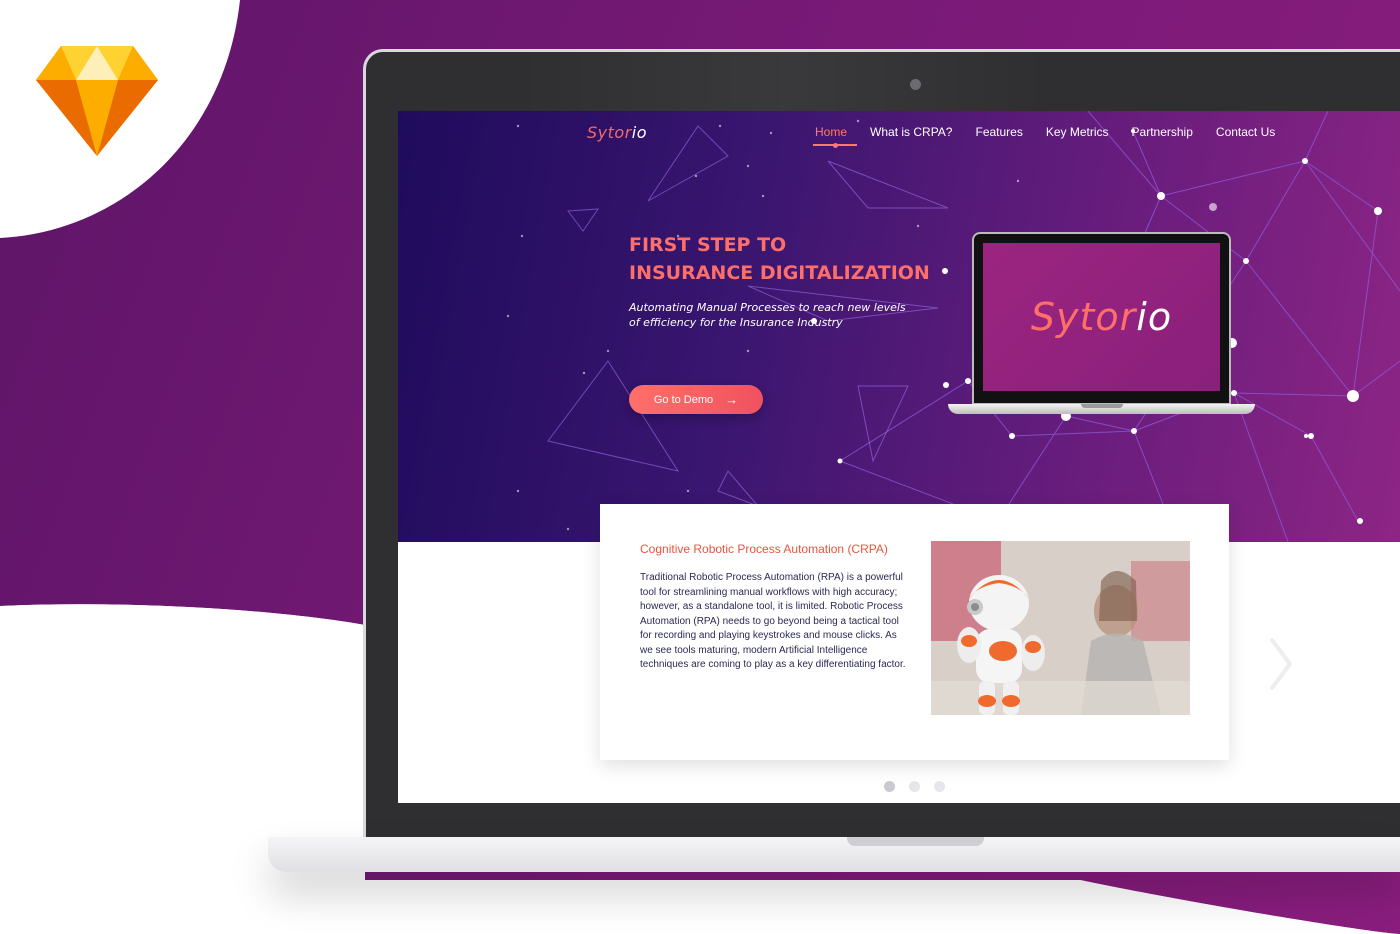  I want to click on nav-item-features: Features, so click(998, 132).